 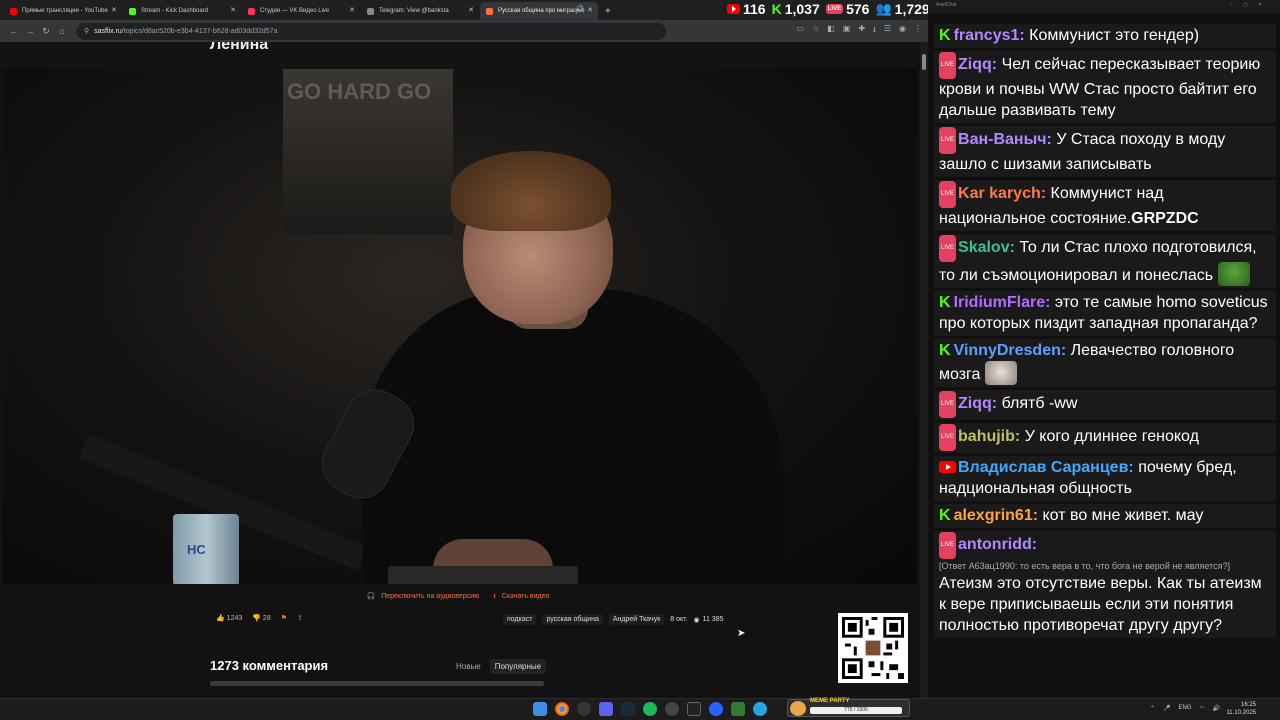 What do you see at coordinates (86, 31) in the screenshot?
I see `site-info-icon: ⚲` at bounding box center [86, 31].